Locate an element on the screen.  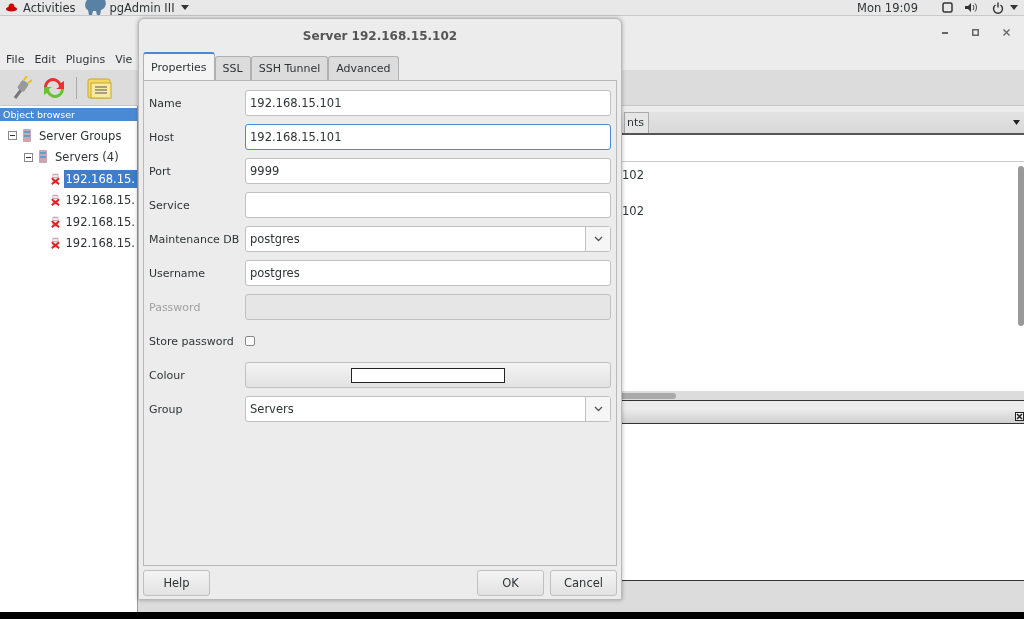
field-label: Username is located at coordinates (178, 273).